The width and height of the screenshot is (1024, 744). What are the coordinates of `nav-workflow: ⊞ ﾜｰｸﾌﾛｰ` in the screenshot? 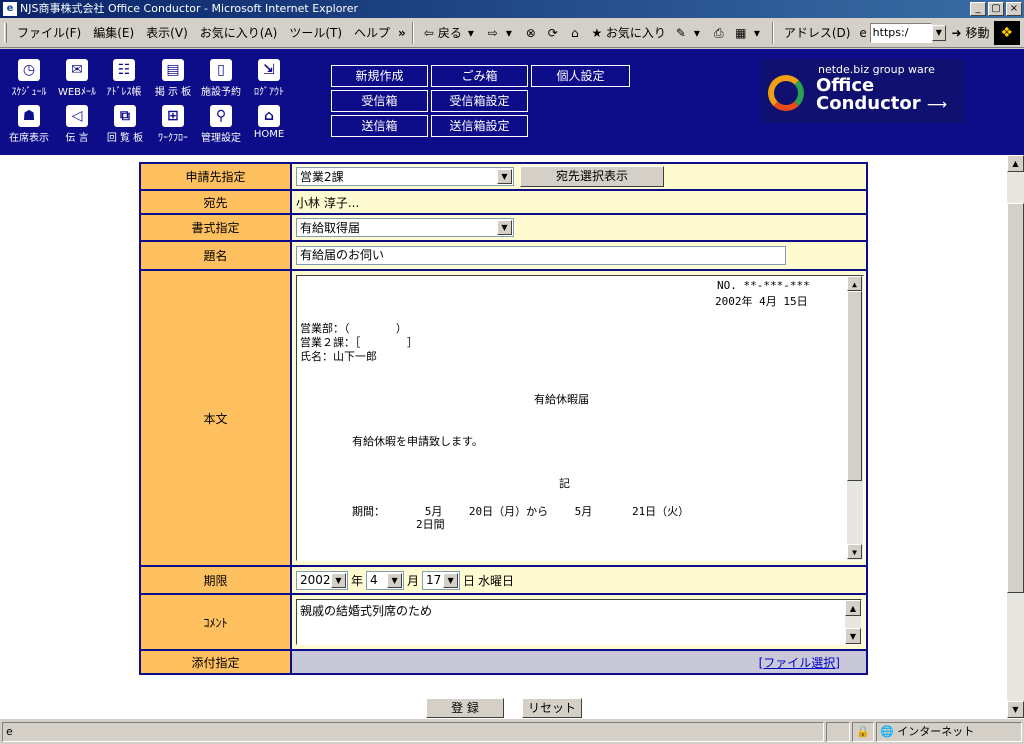 It's located at (173, 124).